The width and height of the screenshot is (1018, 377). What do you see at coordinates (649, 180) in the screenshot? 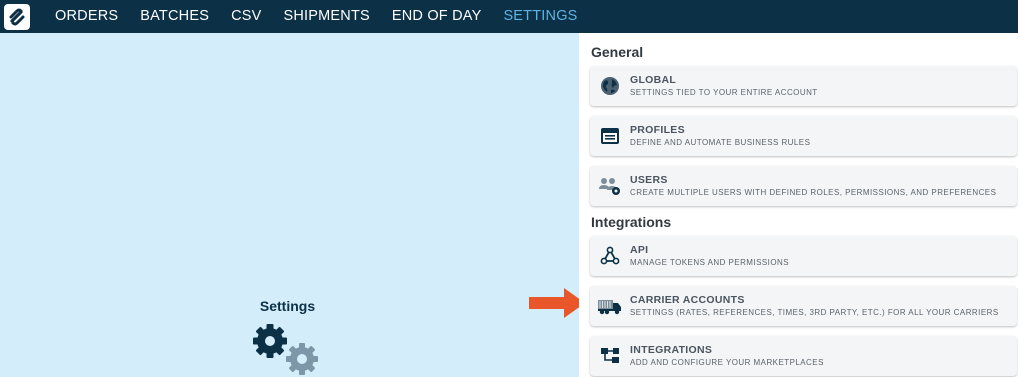
I see `card-users-title: USERS` at bounding box center [649, 180].